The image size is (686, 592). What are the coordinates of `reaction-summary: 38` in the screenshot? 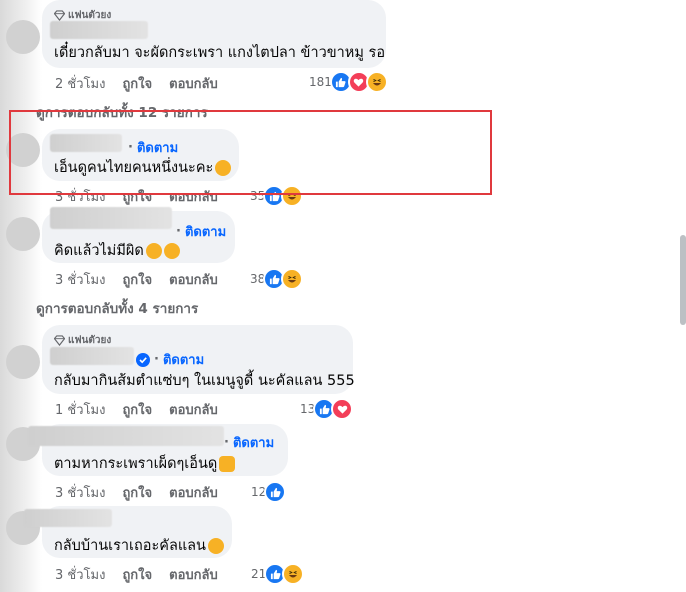 It's located at (277, 279).